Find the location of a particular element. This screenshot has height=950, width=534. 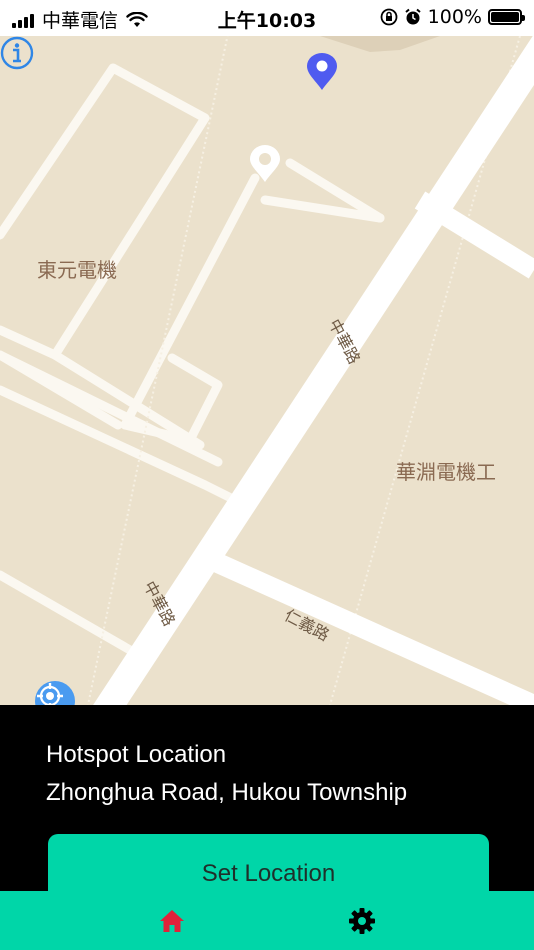

status-bar: 中華電信 上午10:03 100% is located at coordinates (267, 18).